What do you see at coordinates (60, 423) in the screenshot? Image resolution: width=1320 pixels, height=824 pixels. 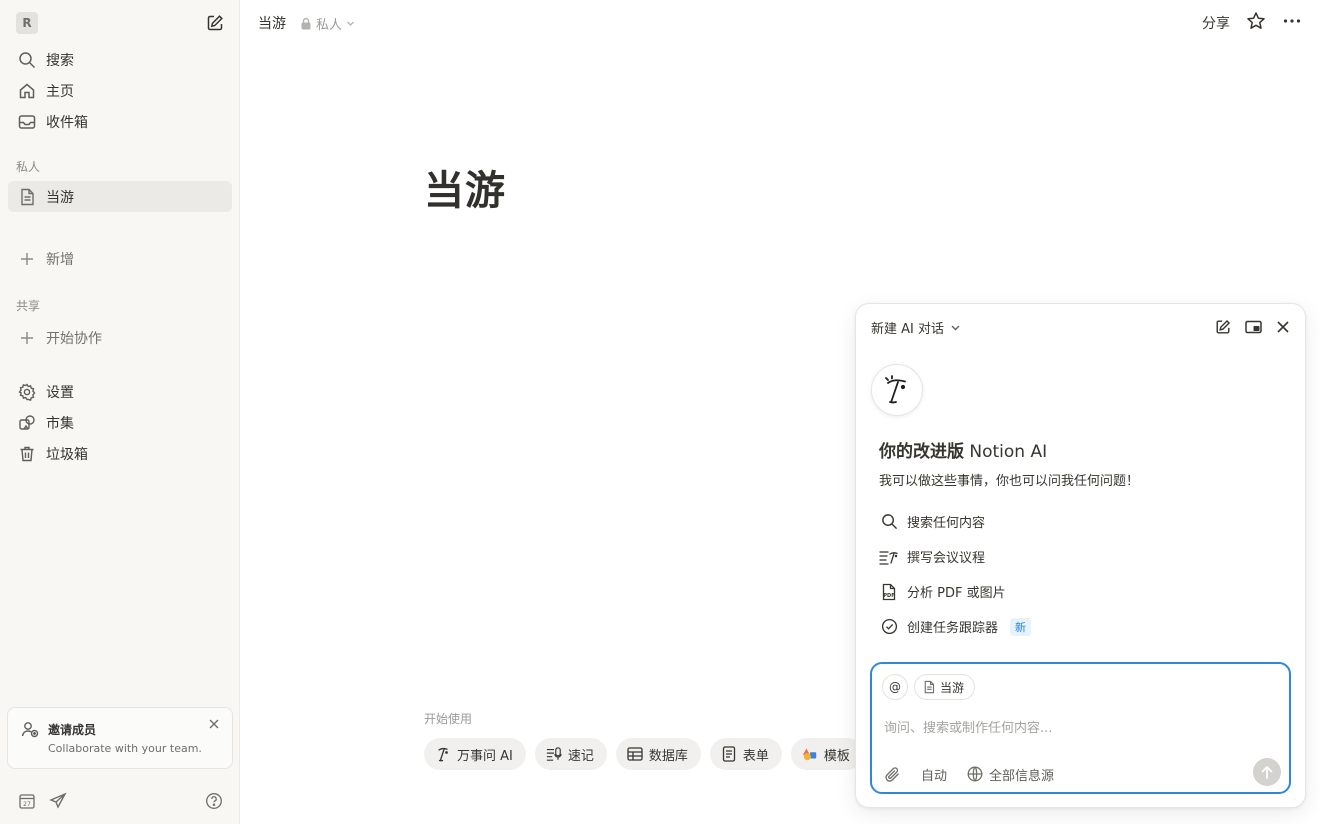 I see `sidebar-item-label: 市集` at bounding box center [60, 423].